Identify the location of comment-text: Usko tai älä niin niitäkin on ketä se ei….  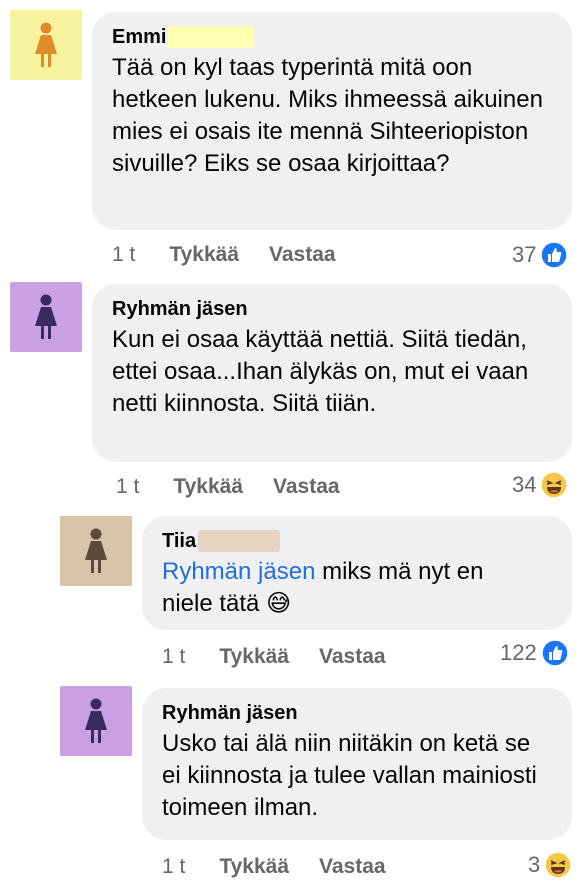
(349, 775).